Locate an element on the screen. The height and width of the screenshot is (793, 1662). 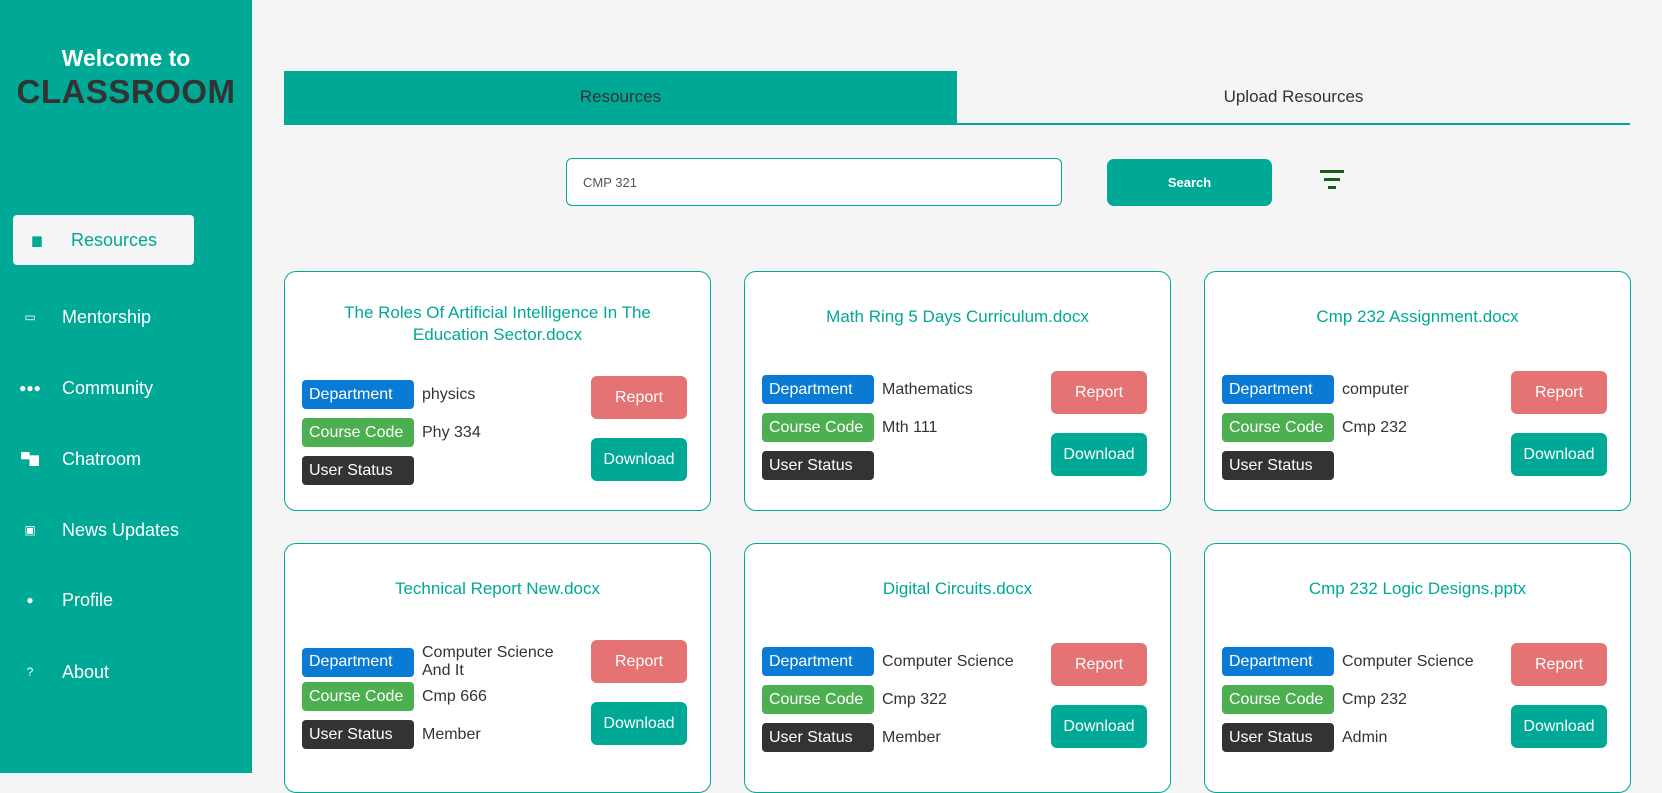
sidebar-item-label: Community is located at coordinates (108, 387).